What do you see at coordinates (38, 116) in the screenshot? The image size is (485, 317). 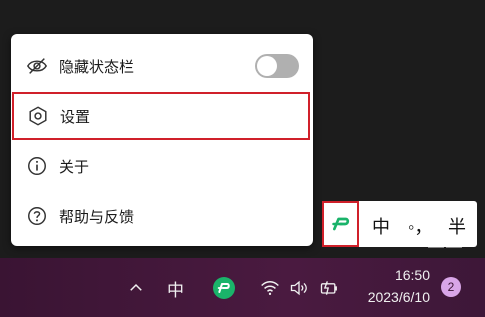 I see `hexagon-settings-icon` at bounding box center [38, 116].